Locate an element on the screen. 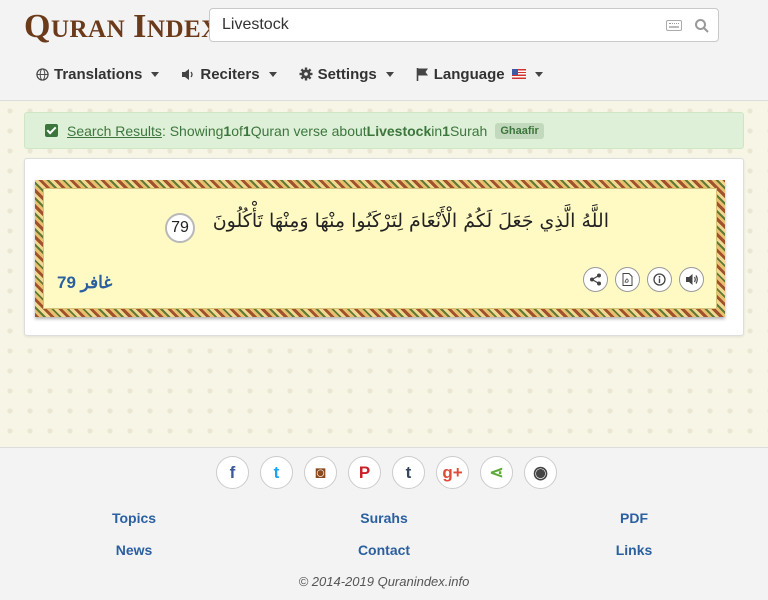 The image size is (768, 600). facebook-icon: f is located at coordinates (232, 472).